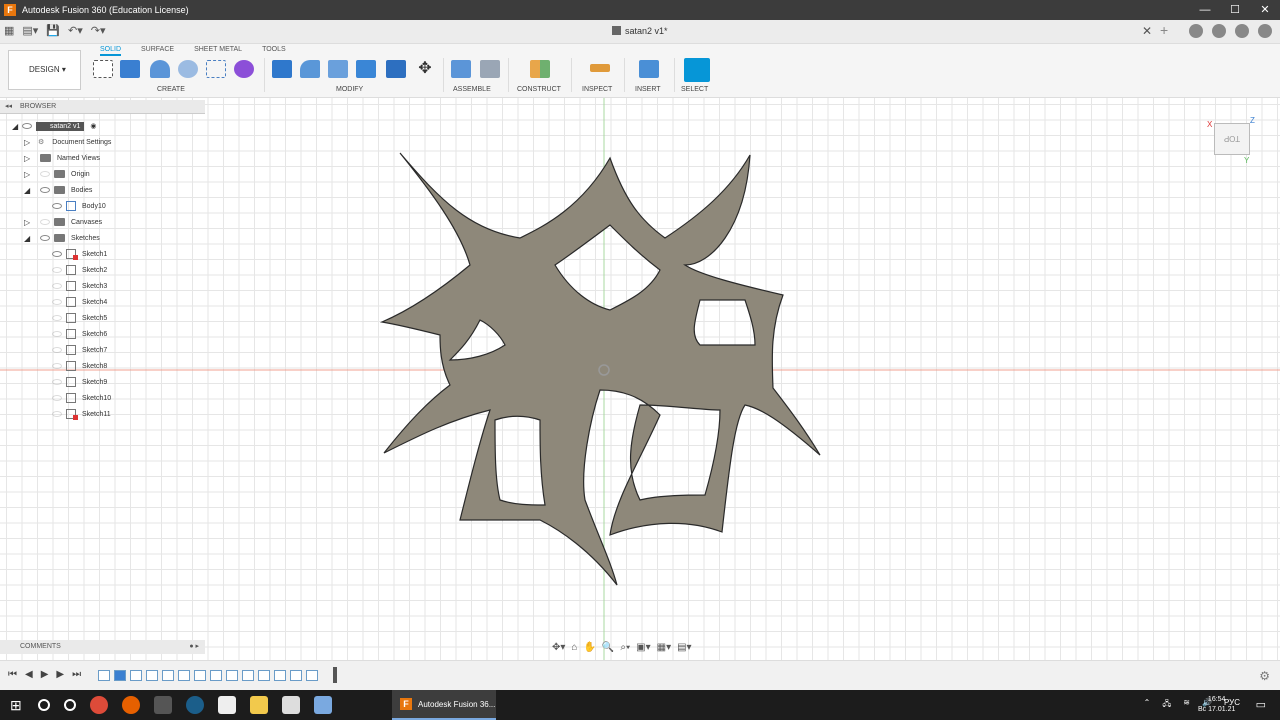 Image resolution: width=1280 pixels, height=720 pixels. What do you see at coordinates (79, 334) in the screenshot?
I see `sketch-row: Sketch6` at bounding box center [79, 334].